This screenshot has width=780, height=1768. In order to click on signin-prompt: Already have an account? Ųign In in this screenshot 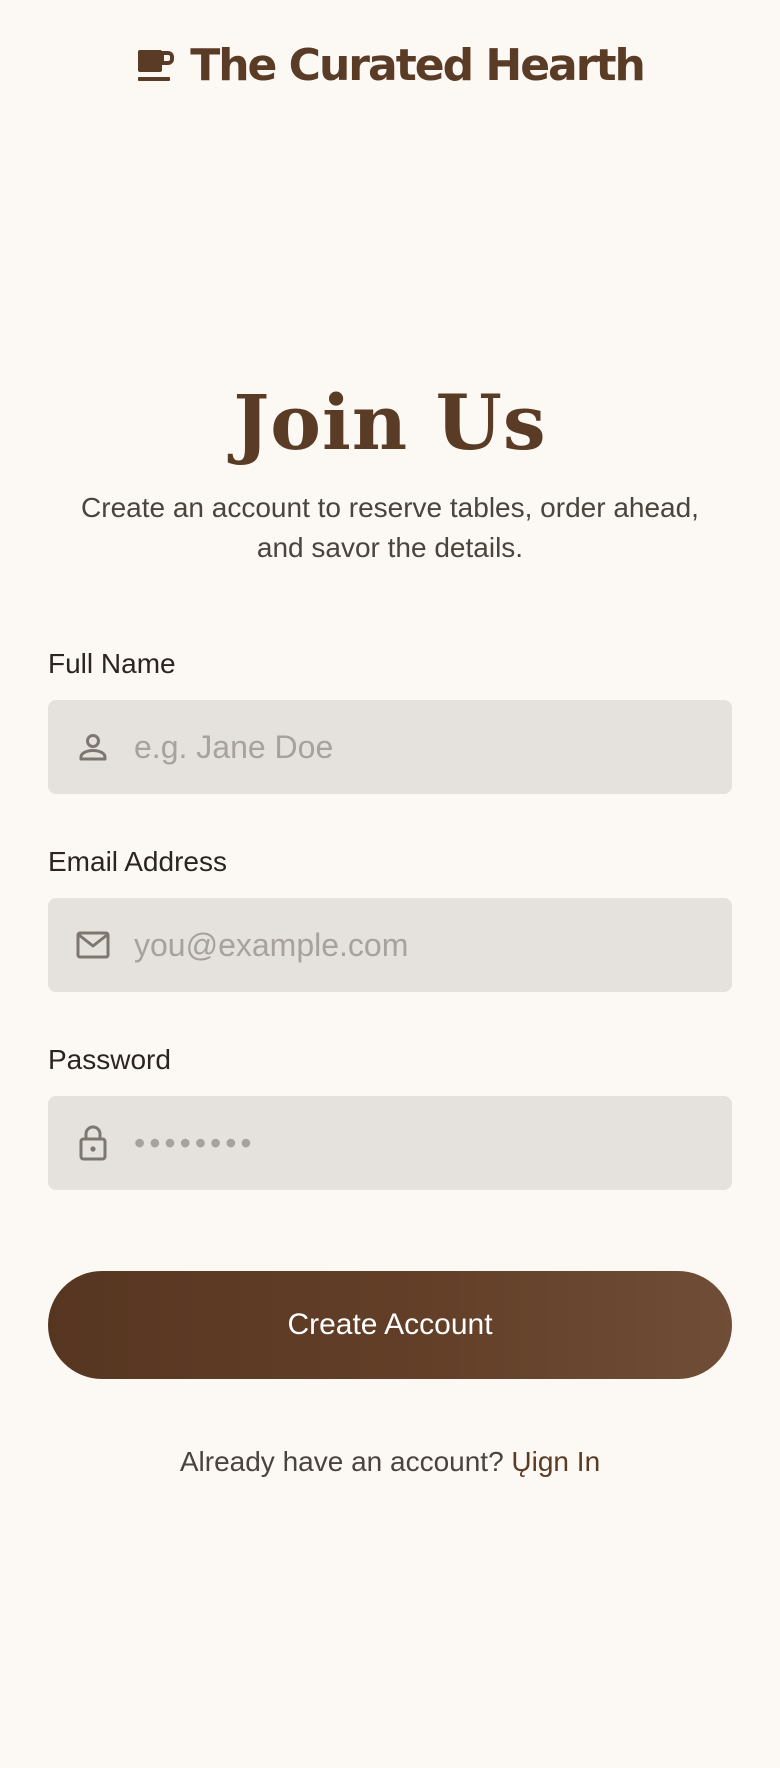, I will do `click(390, 1462)`.